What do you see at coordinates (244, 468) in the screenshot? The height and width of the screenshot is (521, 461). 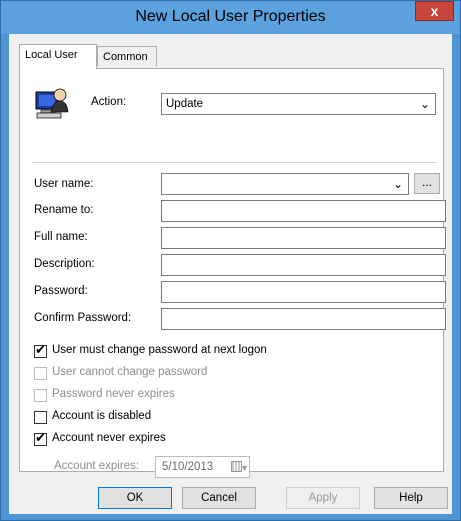 I see `caret-down-icon: ▼` at bounding box center [244, 468].